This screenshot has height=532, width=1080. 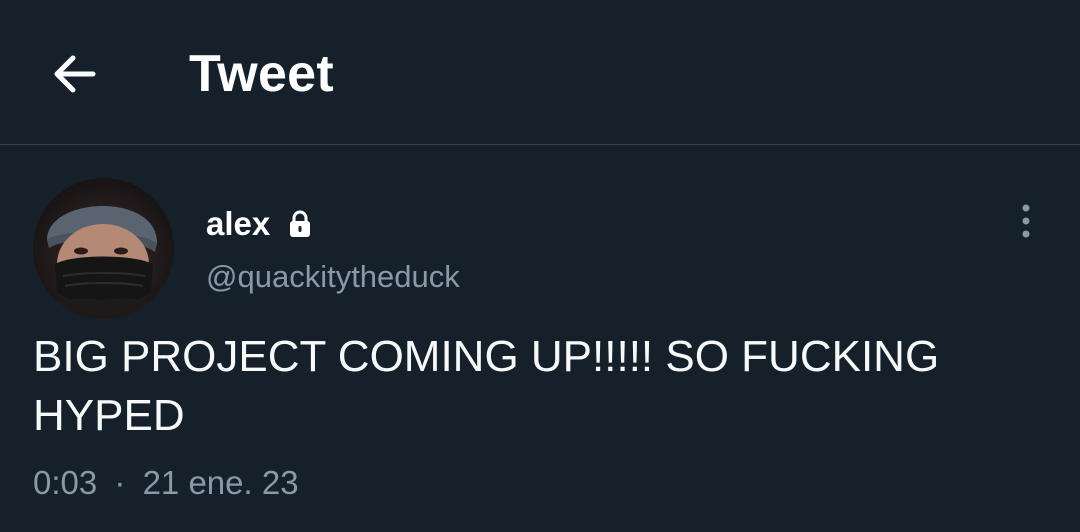 What do you see at coordinates (65, 482) in the screenshot?
I see `tweet-time: 0:03` at bounding box center [65, 482].